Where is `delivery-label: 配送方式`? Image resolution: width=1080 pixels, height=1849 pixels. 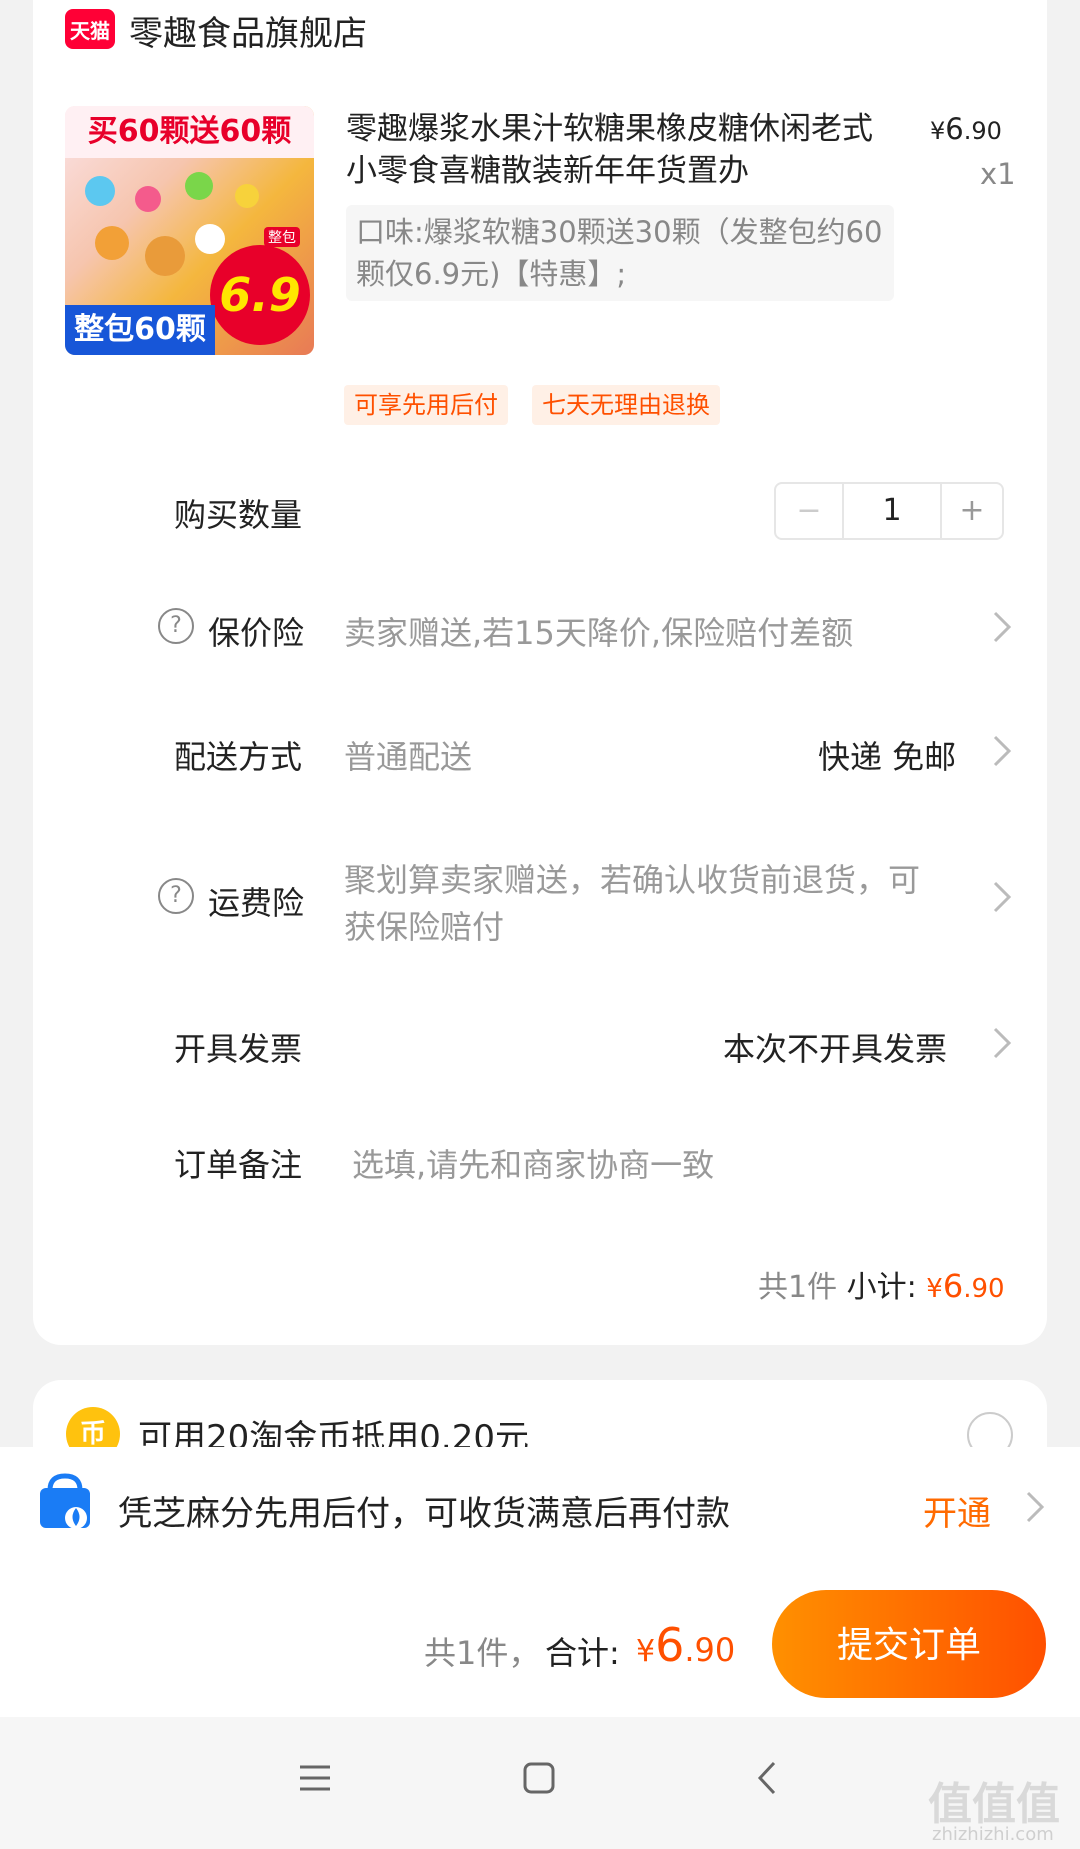 delivery-label: 配送方式 is located at coordinates (238, 757).